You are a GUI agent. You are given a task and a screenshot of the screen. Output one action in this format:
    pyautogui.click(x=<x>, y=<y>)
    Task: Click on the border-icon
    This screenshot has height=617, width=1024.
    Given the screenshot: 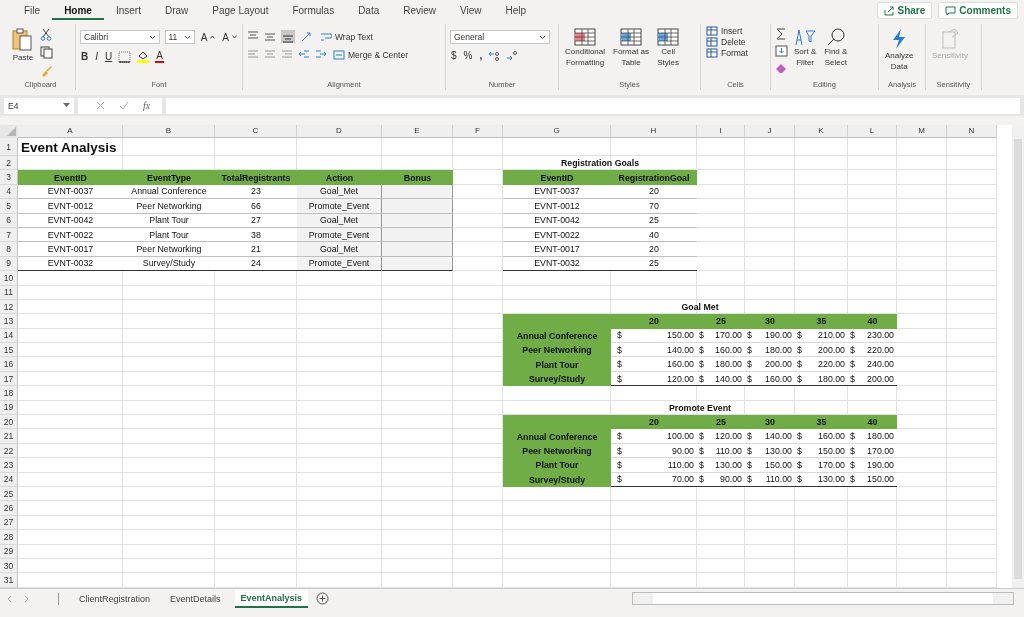 What is the action you would take?
    pyautogui.click(x=125, y=56)
    